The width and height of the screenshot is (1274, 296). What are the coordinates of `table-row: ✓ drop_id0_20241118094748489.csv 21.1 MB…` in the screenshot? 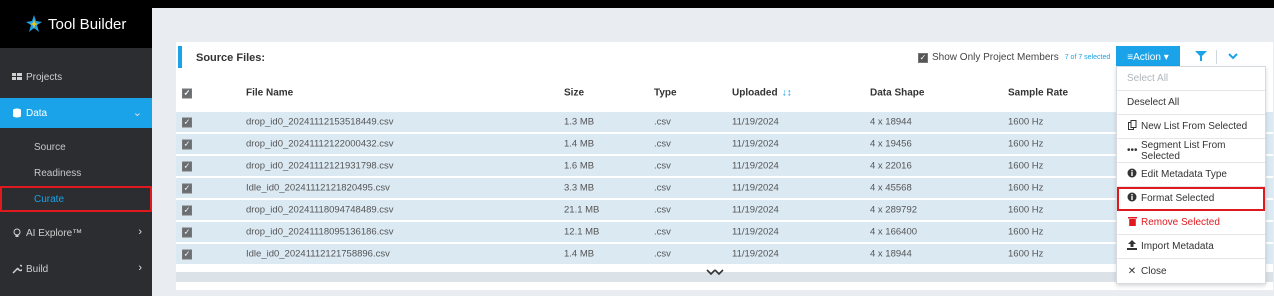 It's located at (724, 209).